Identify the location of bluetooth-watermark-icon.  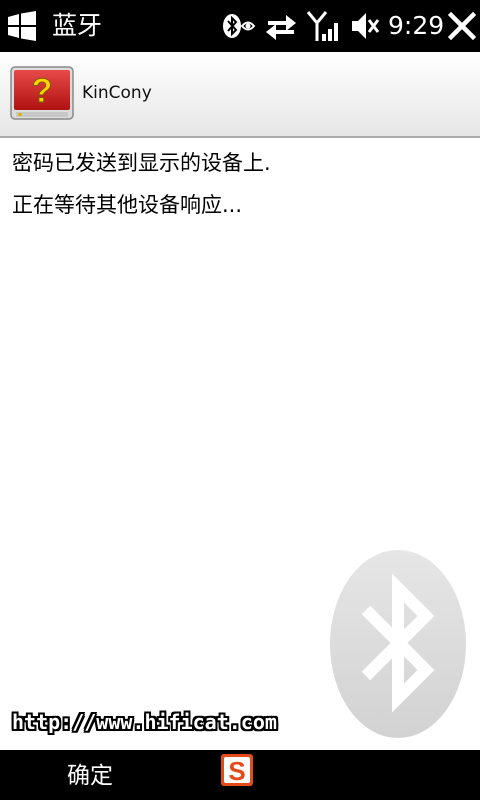
(398, 644).